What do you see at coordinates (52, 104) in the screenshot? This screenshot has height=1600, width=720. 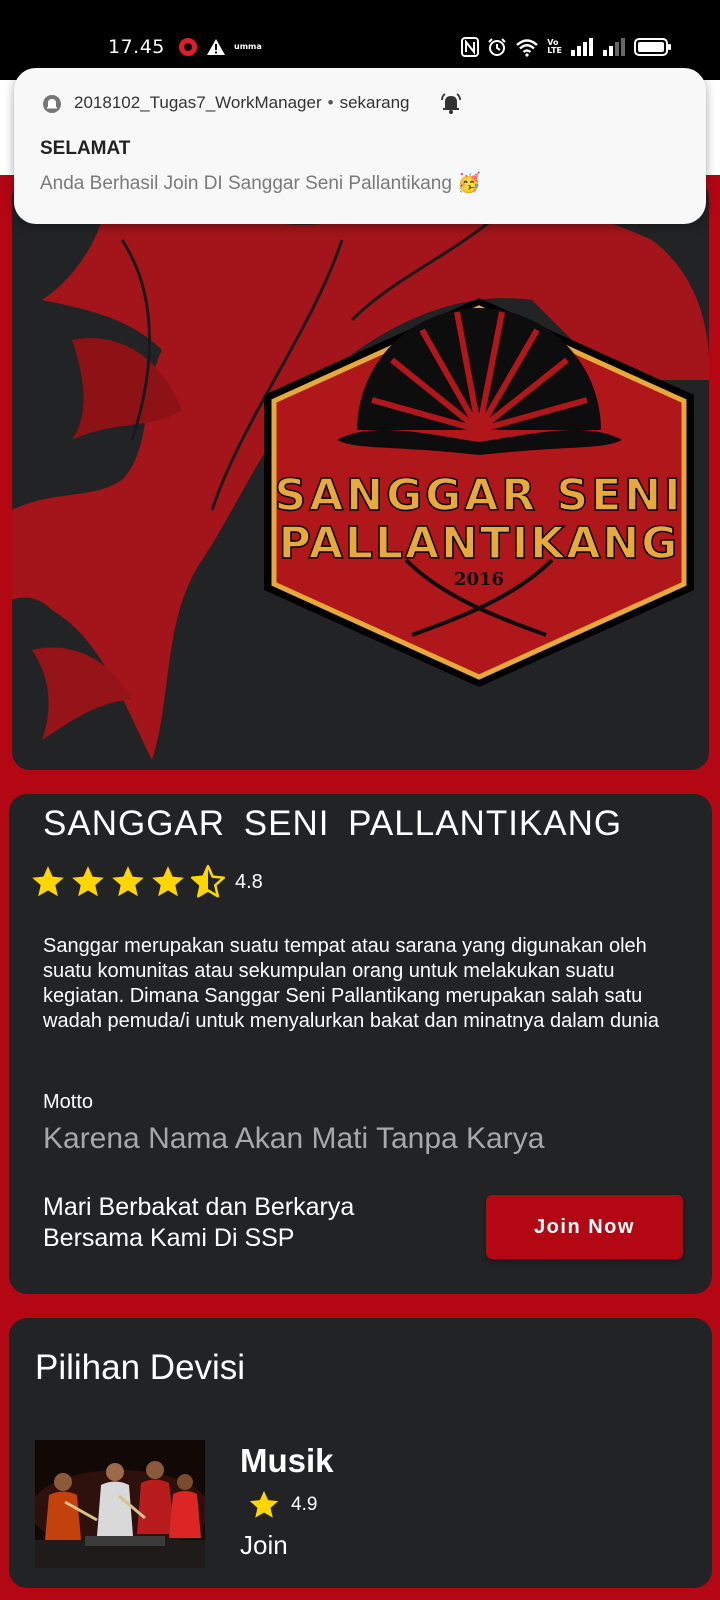 I see `notification-app-icon` at bounding box center [52, 104].